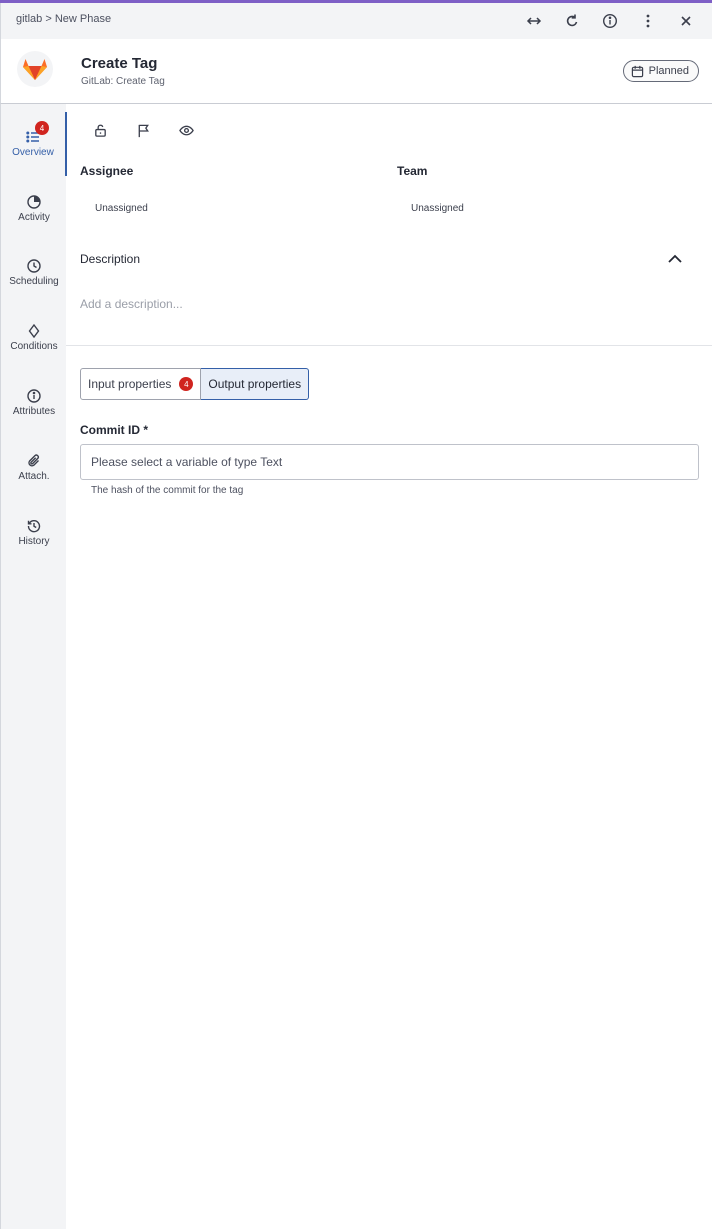 Image resolution: width=712 pixels, height=1229 pixels. I want to click on tab-label: Output properties, so click(255, 384).